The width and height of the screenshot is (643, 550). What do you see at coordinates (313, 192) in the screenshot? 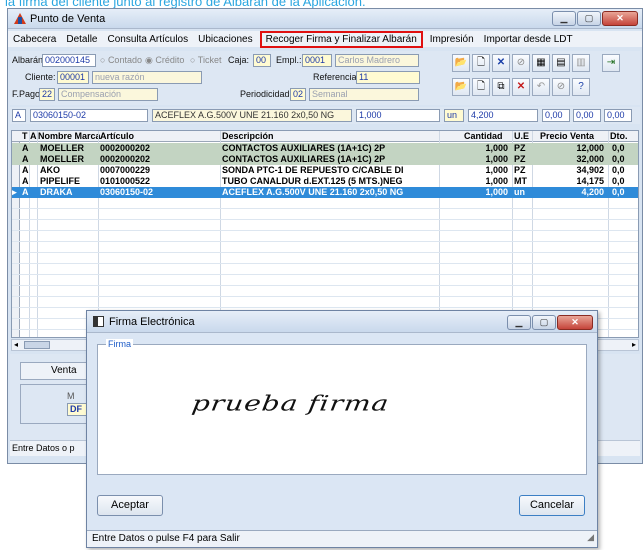
I see `cell-descripcion: ACEFLEX A.G.500V UNE 21.160 2x0,50 NG` at bounding box center [313, 192].